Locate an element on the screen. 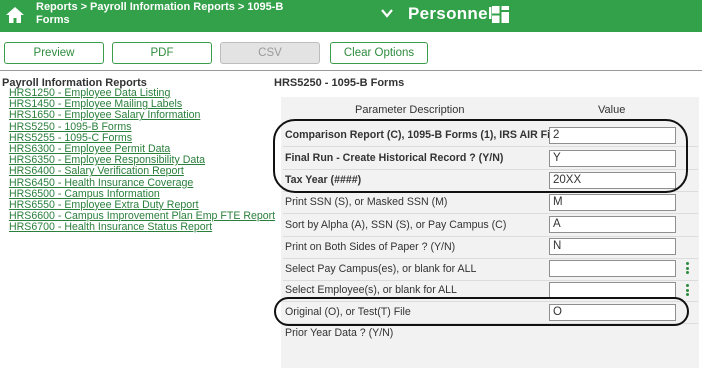 The height and width of the screenshot is (368, 702). column-header-value: Value is located at coordinates (612, 110).